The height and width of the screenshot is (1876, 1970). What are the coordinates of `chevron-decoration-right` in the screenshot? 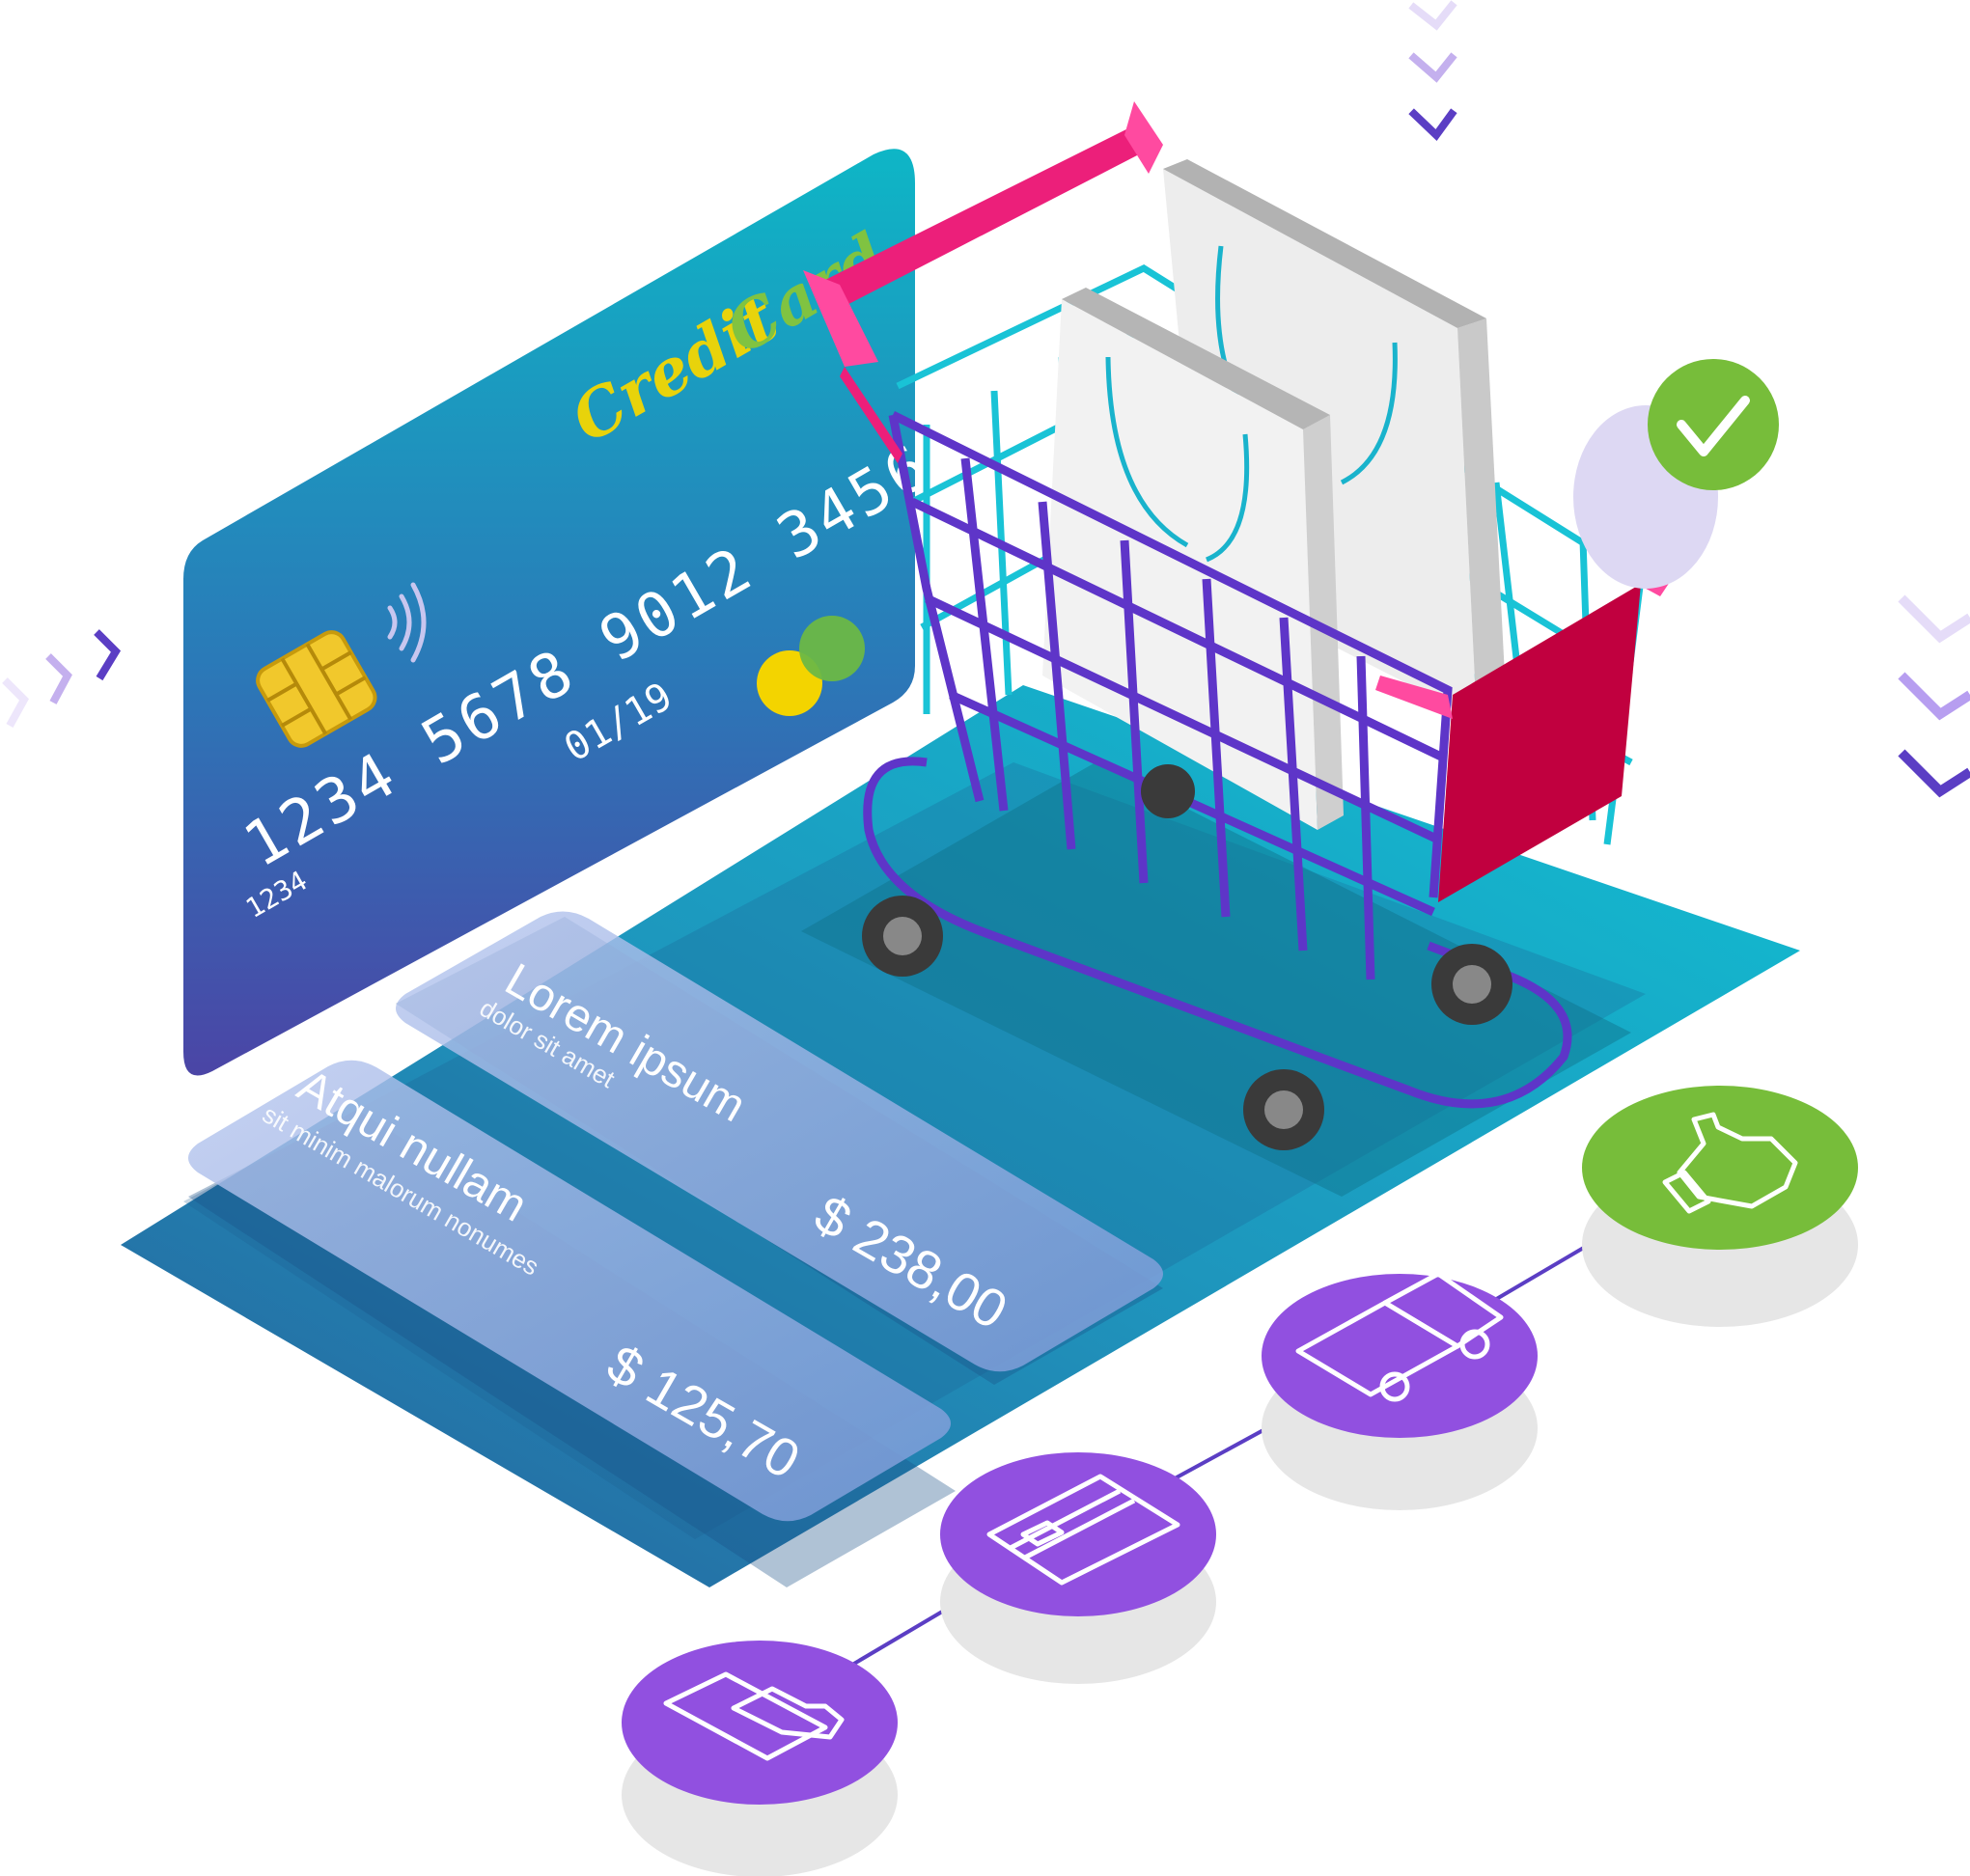 It's located at (1934, 696).